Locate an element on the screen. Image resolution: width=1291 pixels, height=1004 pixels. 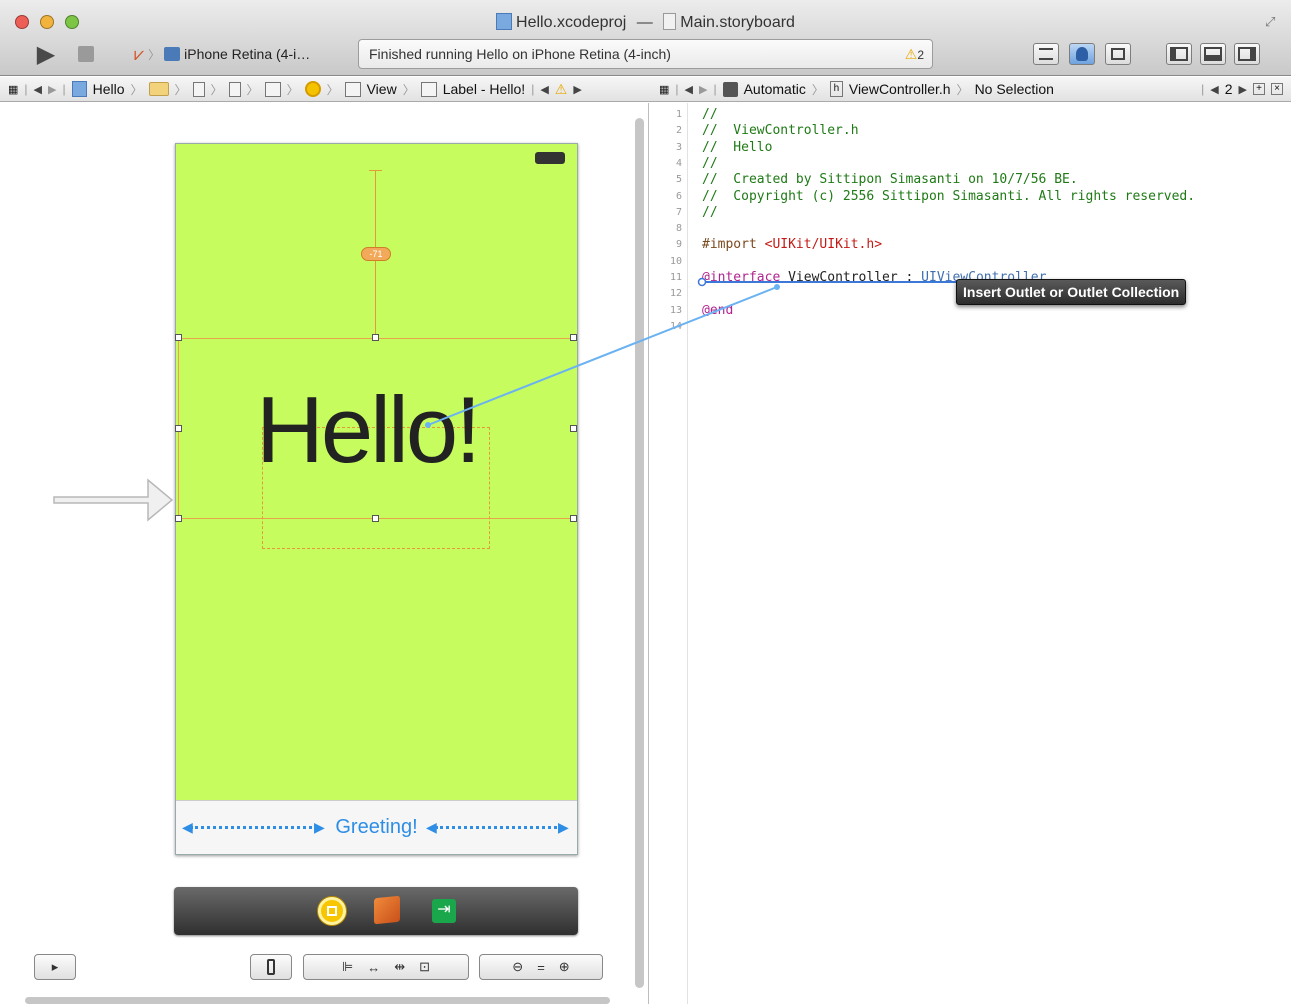
assistant-editor-button is located at coordinates (1082, 54).